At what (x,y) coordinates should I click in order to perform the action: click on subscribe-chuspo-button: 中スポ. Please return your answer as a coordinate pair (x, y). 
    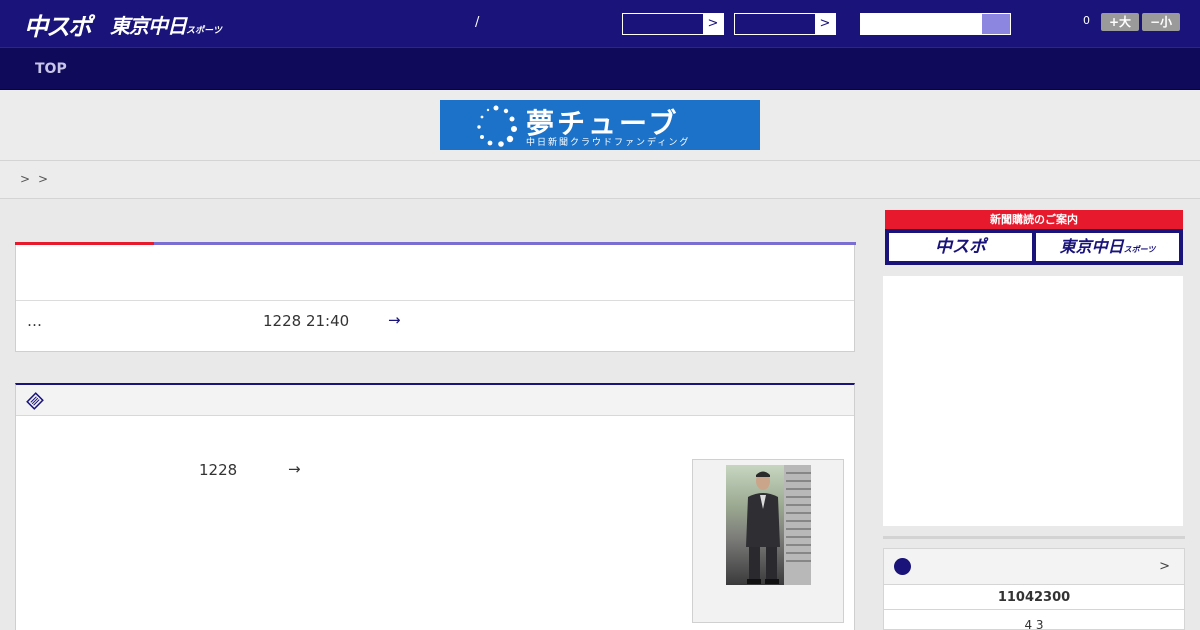
    Looking at the image, I should click on (960, 247).